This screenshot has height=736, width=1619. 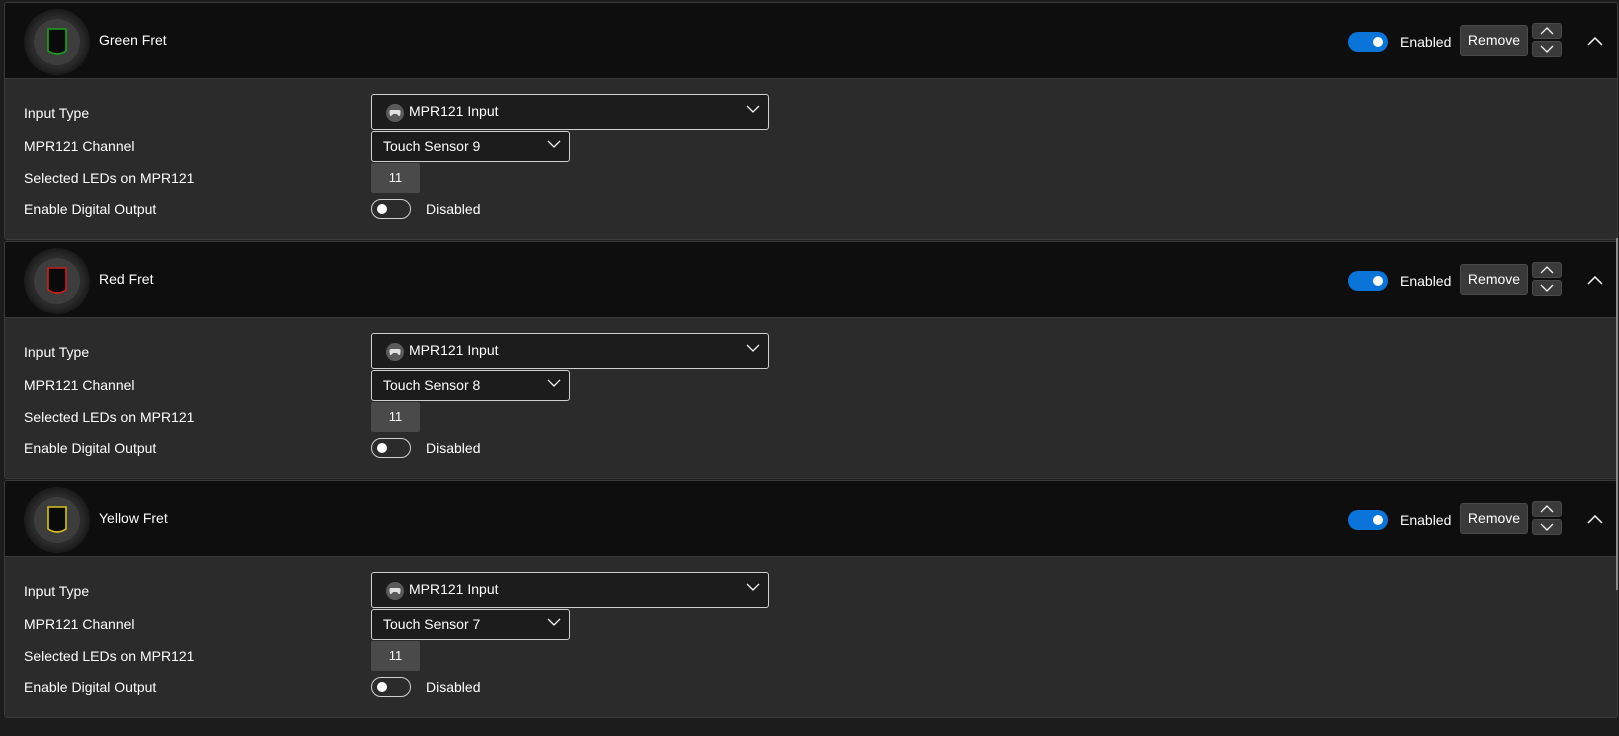 I want to click on channel-value: Touch Sensor 8, so click(x=432, y=385).